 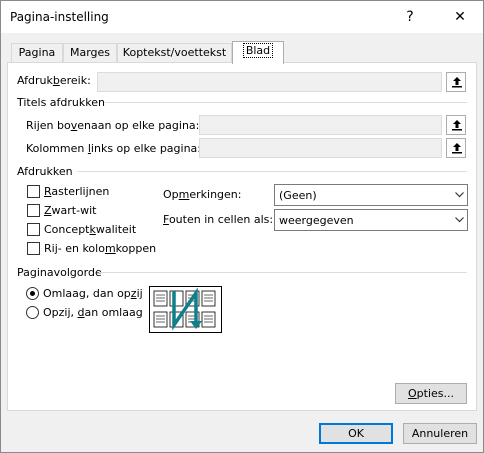 What do you see at coordinates (93, 312) in the screenshot?
I see `over-then-down-label: Opzij, dan omlaag` at bounding box center [93, 312].